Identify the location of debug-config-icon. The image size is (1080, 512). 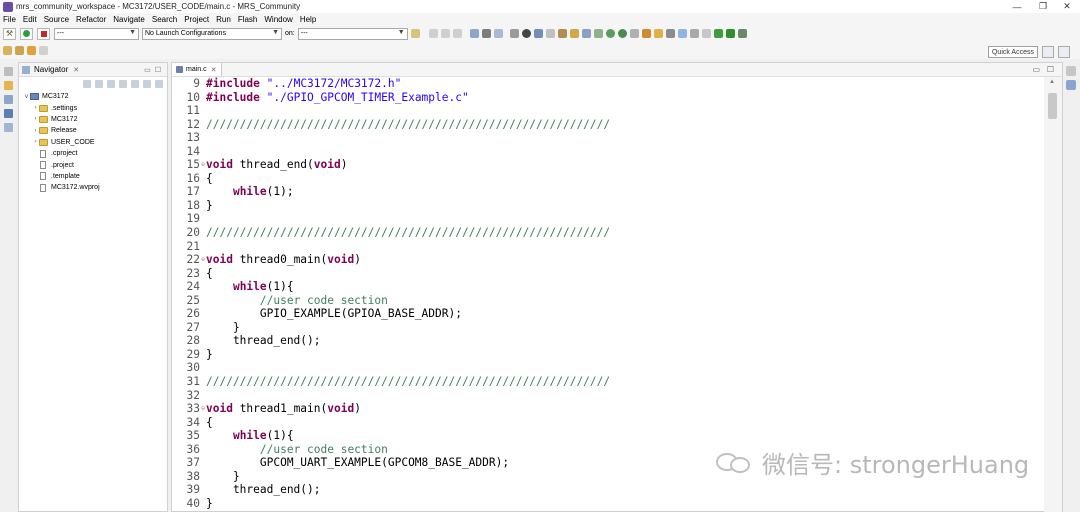
(622, 33).